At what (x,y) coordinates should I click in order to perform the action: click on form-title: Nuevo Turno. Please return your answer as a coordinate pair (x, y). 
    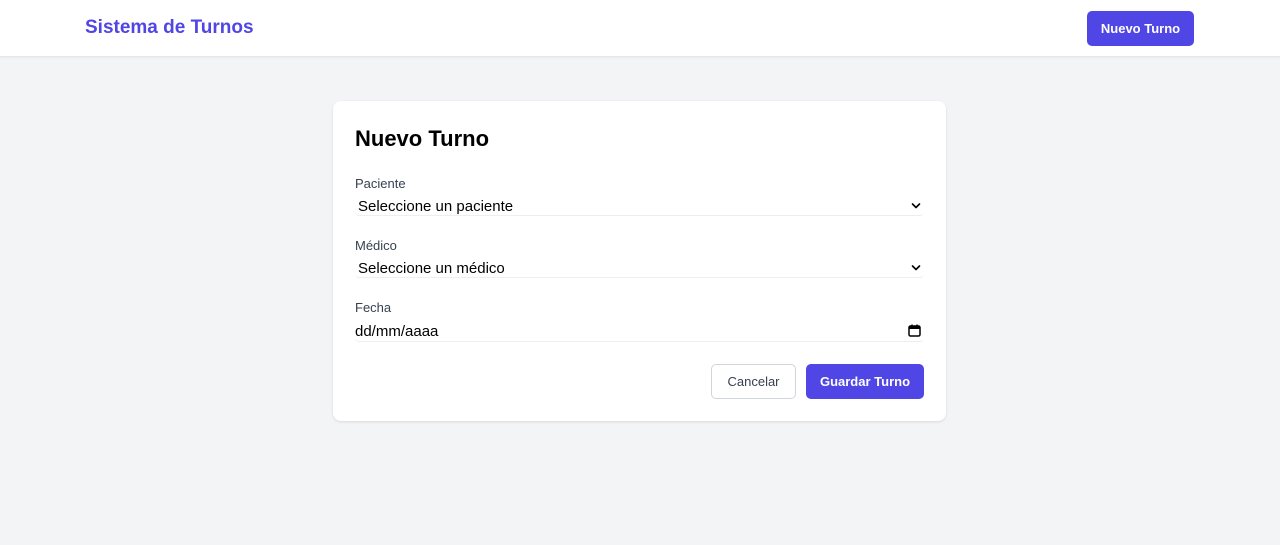
    Looking at the image, I should click on (422, 138).